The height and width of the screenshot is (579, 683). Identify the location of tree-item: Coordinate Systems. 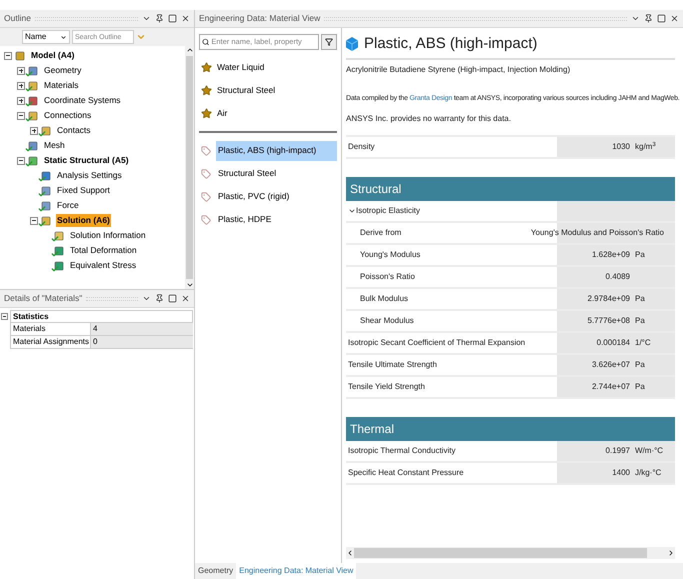
(82, 100).